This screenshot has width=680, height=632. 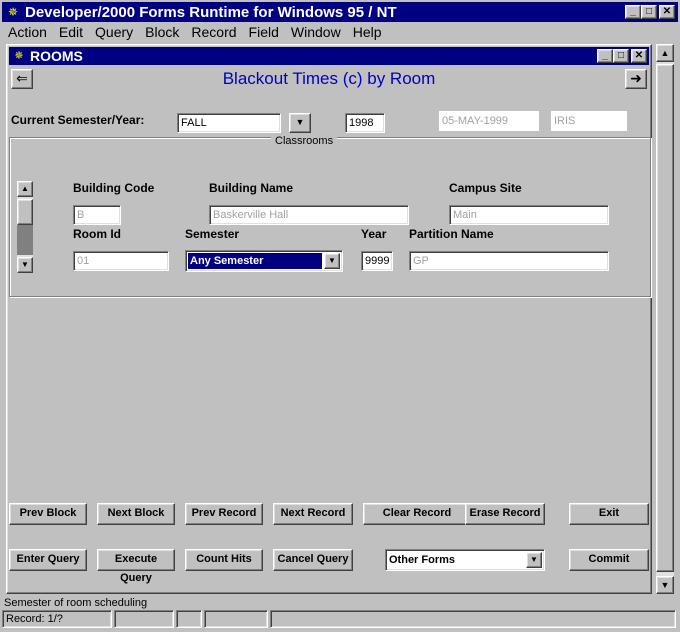 I want to click on menu-window: Window, so click(x=316, y=32).